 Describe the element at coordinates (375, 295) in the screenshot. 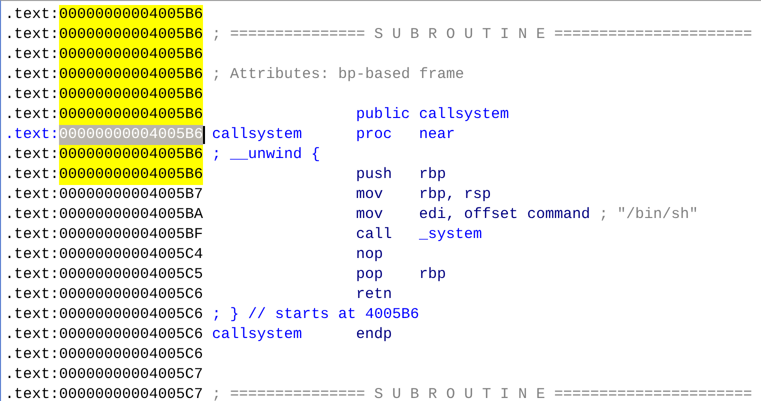

I see `mnemonic: retn` at that location.